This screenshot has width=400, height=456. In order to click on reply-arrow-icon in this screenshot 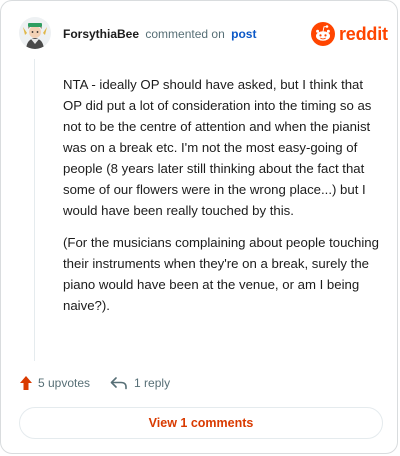, I will do `click(118, 383)`.